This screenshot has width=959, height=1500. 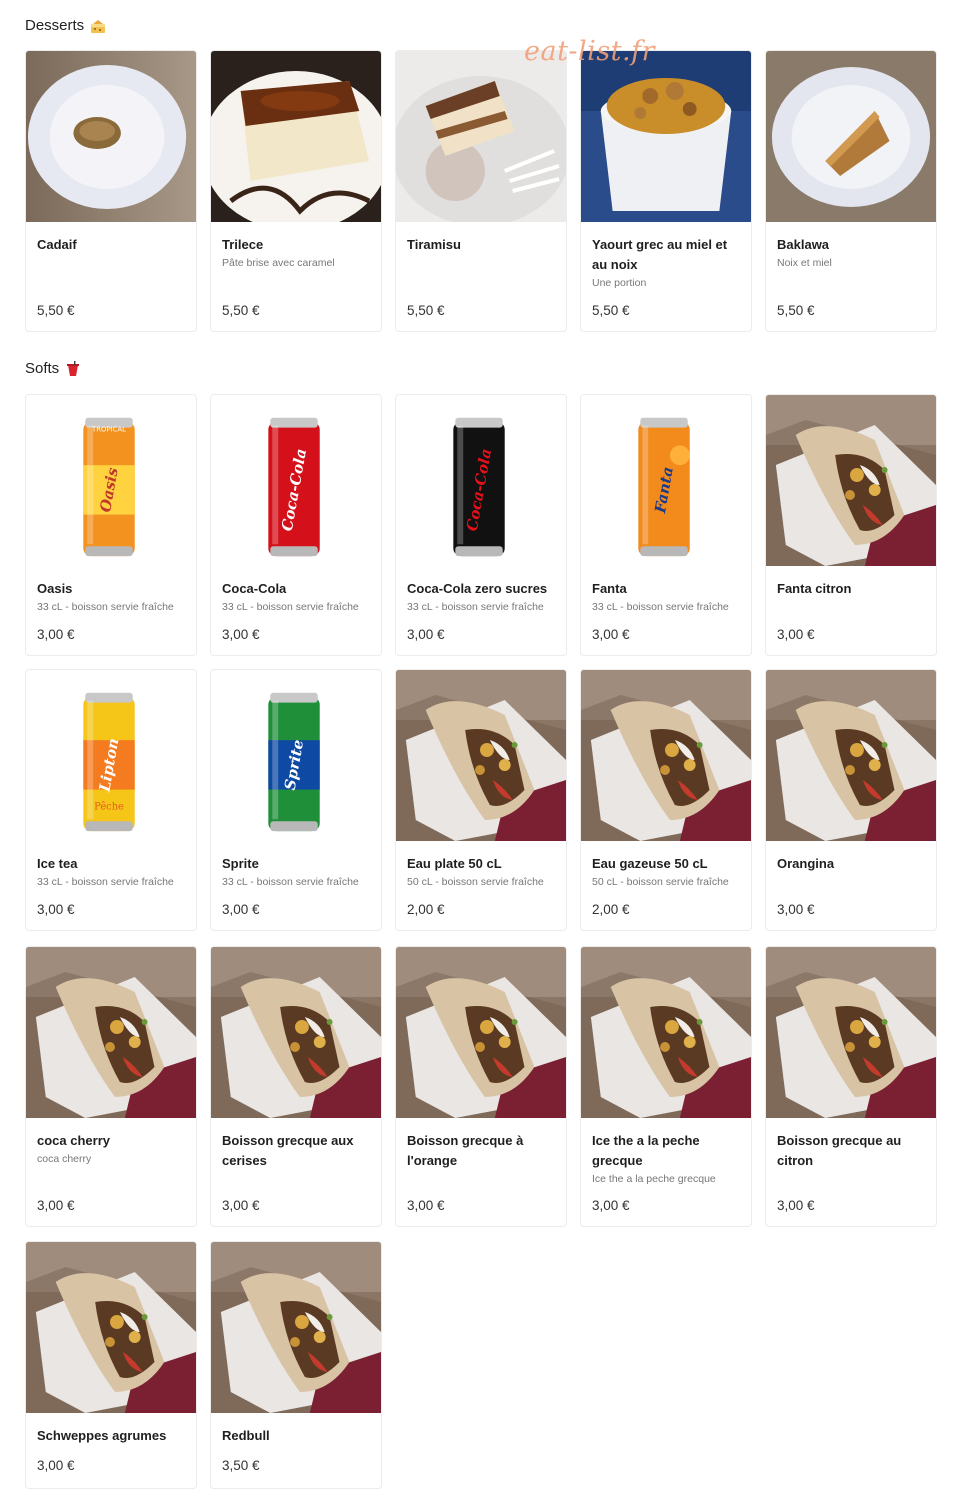 What do you see at coordinates (646, 1150) in the screenshot?
I see `item-name: Ice the a la peche grecque` at bounding box center [646, 1150].